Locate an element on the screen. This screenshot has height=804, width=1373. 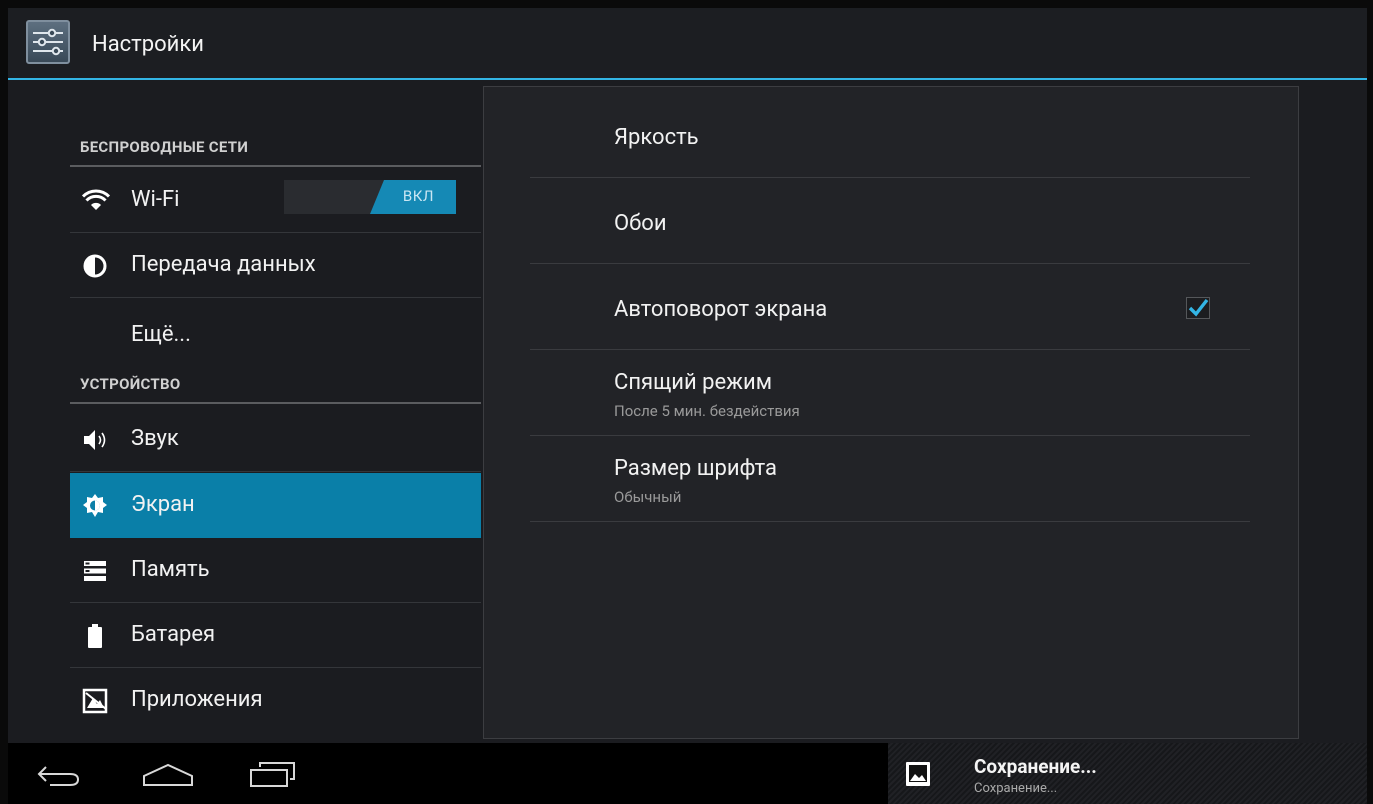
setting-sleep: Спящий режим После 5 мин. бездействия is located at coordinates (890, 393).